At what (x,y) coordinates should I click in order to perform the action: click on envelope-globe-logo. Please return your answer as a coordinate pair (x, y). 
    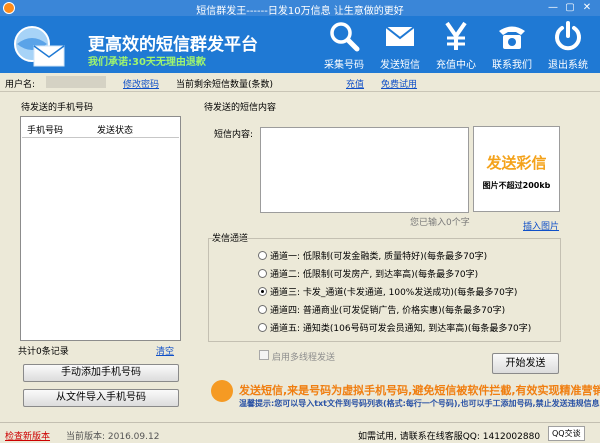
    Looking at the image, I should click on (39, 46).